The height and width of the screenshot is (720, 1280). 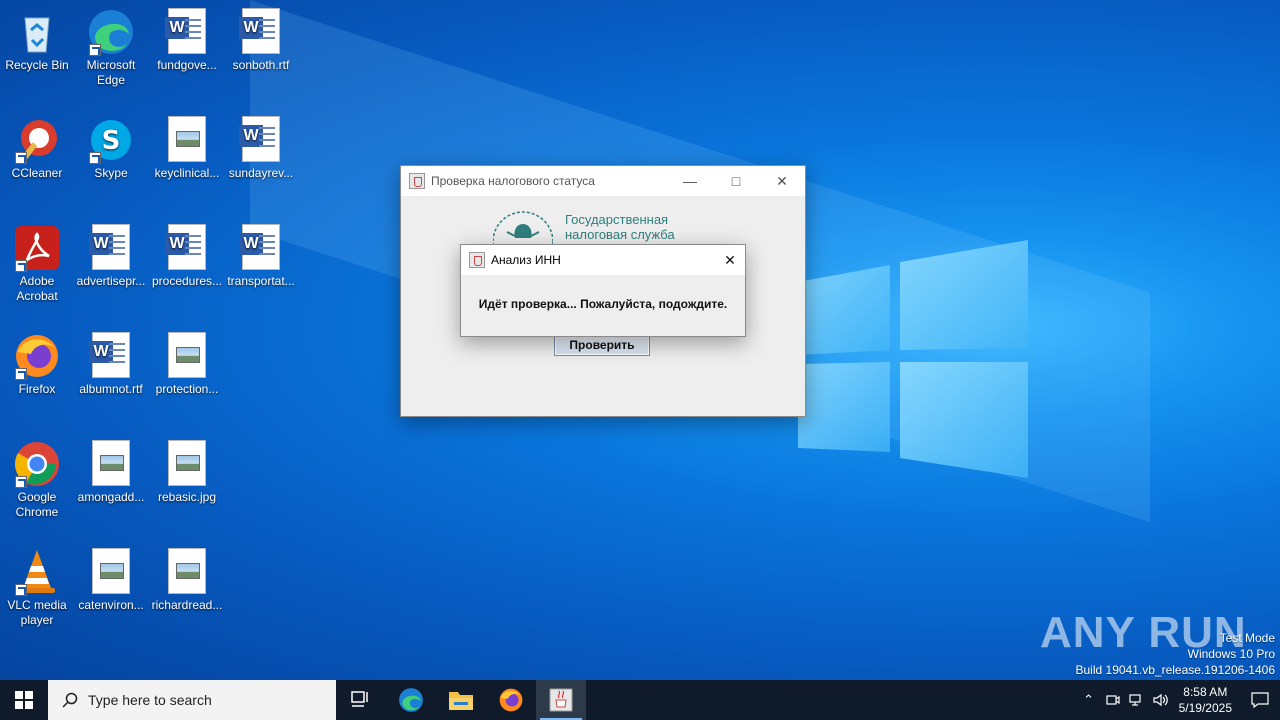 What do you see at coordinates (690, 181) in the screenshot?
I see `minimize-button: —` at bounding box center [690, 181].